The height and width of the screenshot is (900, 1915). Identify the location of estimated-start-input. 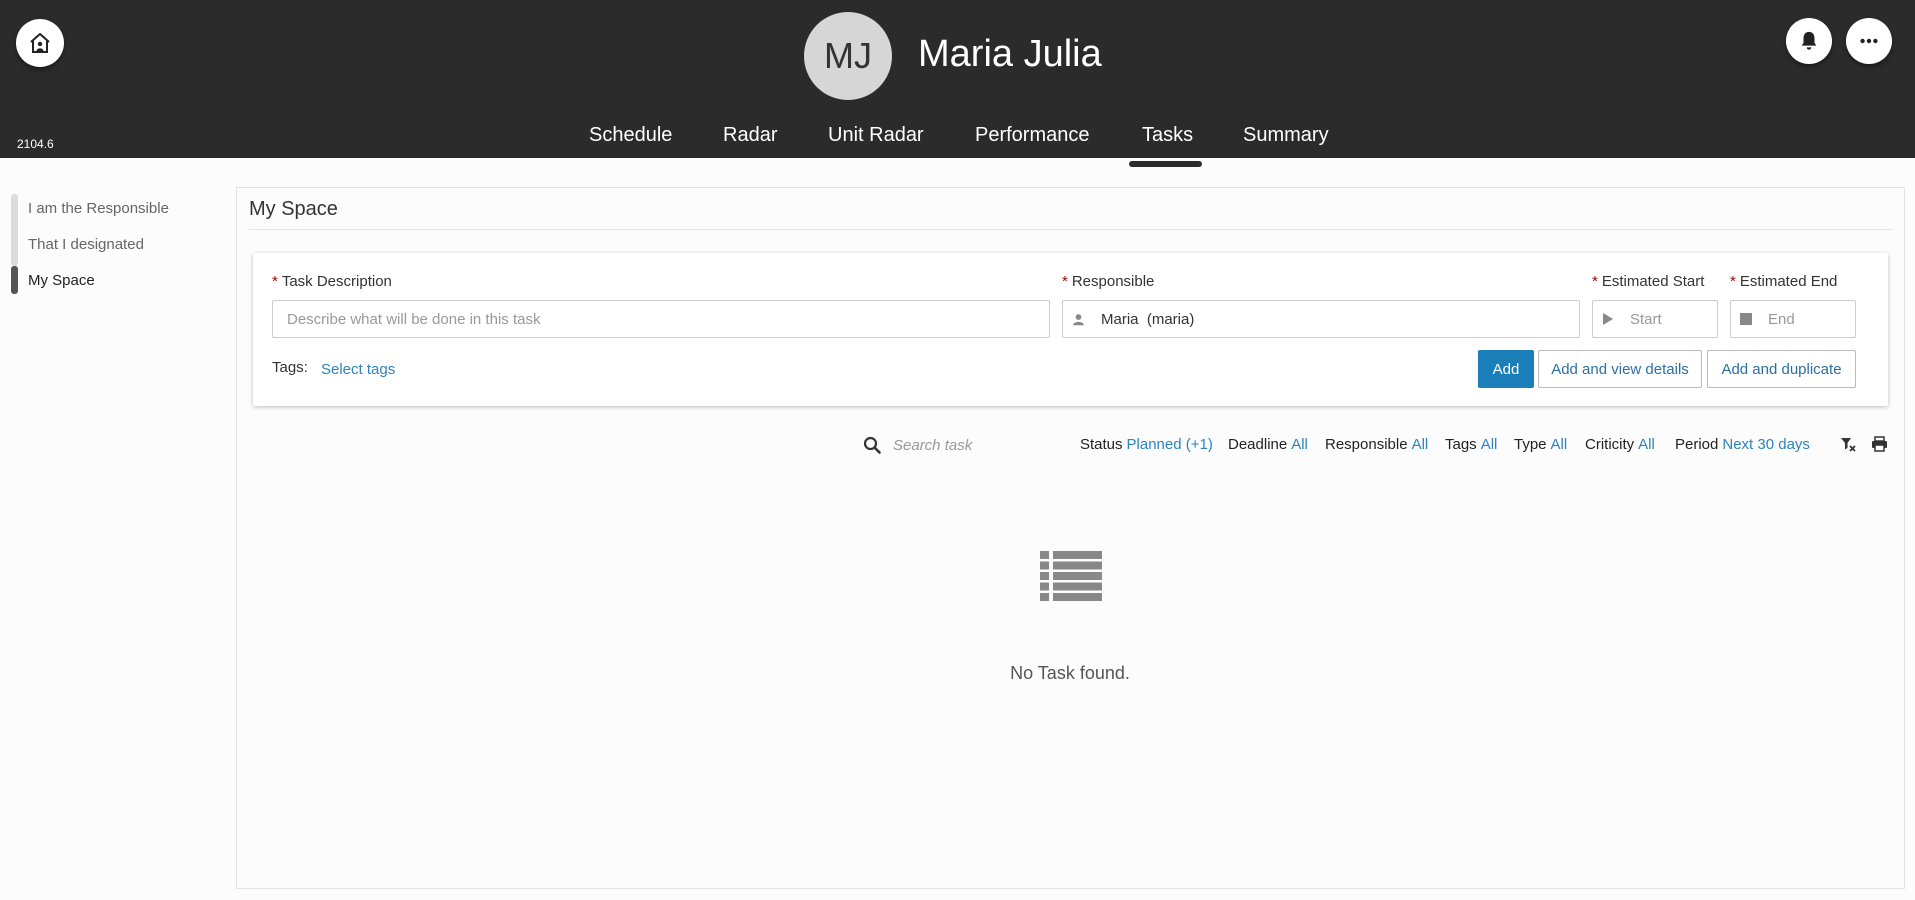
(1665, 319).